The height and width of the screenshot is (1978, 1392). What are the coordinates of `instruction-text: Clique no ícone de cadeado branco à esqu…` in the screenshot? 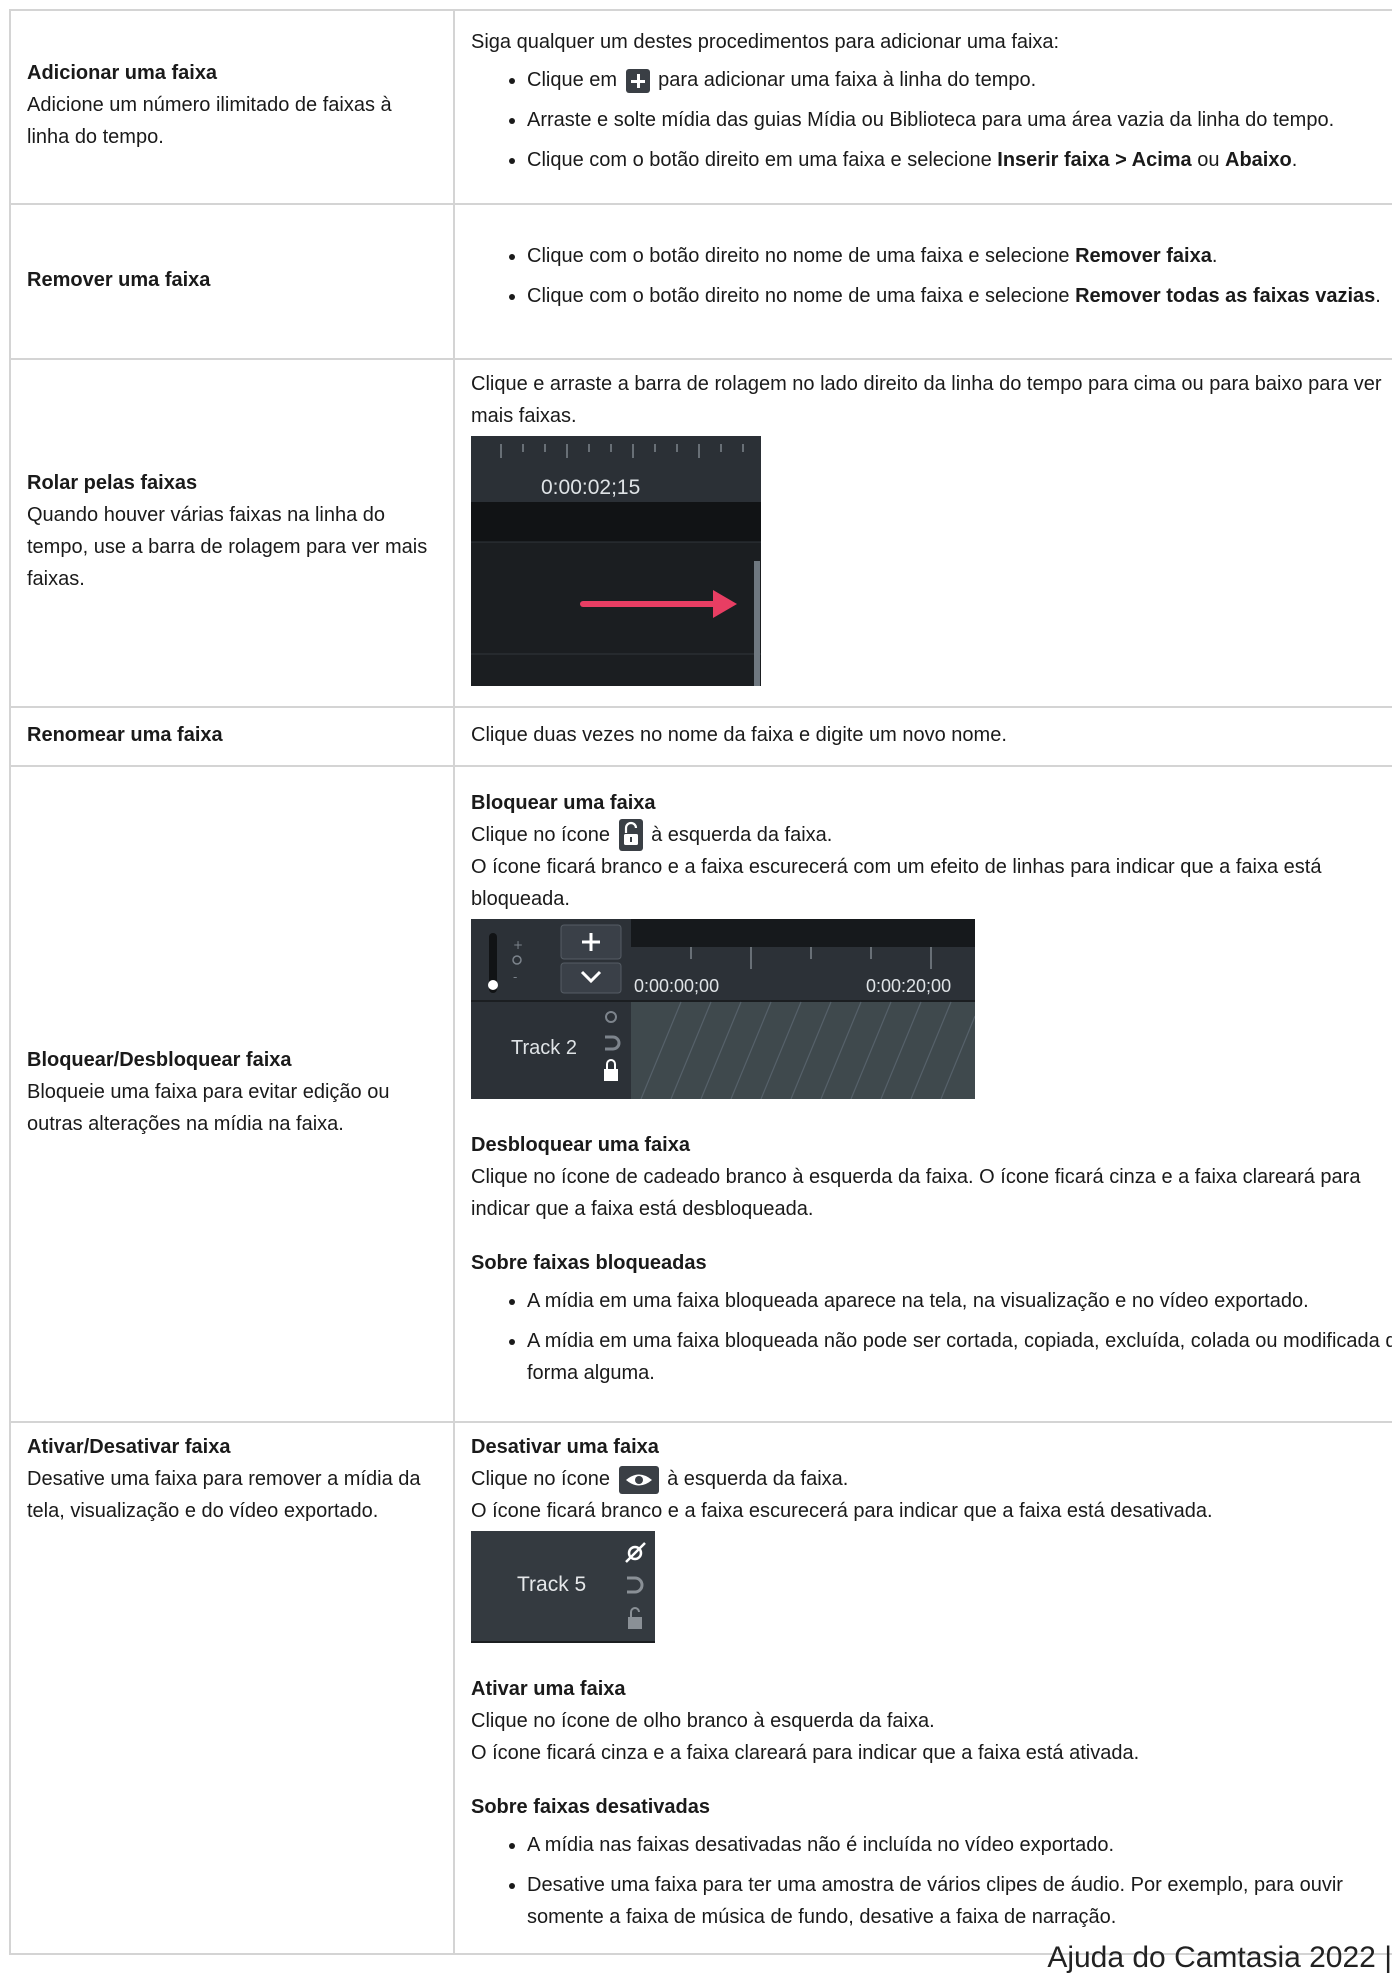 It's located at (916, 1193).